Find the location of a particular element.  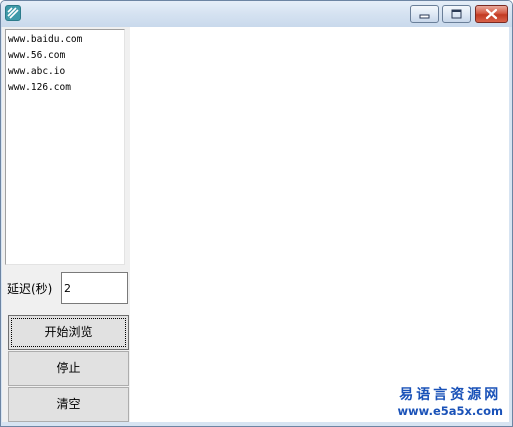

stop-button: 停止 is located at coordinates (68, 368).